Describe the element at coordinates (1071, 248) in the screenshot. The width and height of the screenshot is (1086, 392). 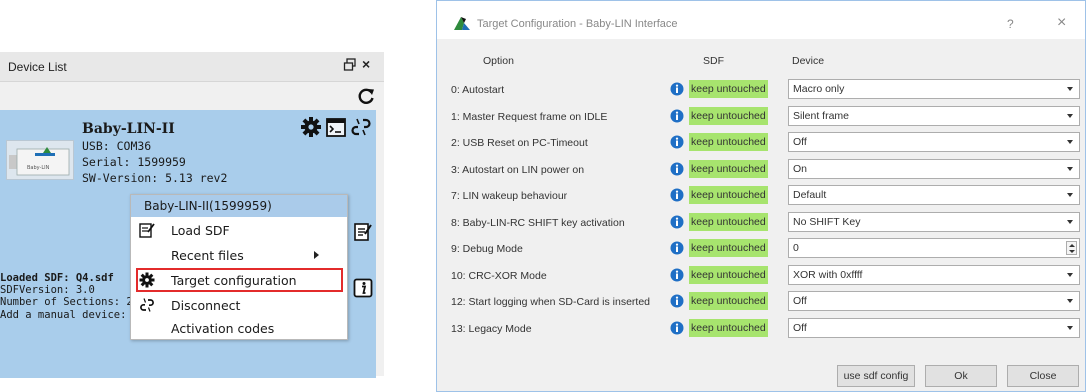
I see `spinner-arrows-icon` at that location.